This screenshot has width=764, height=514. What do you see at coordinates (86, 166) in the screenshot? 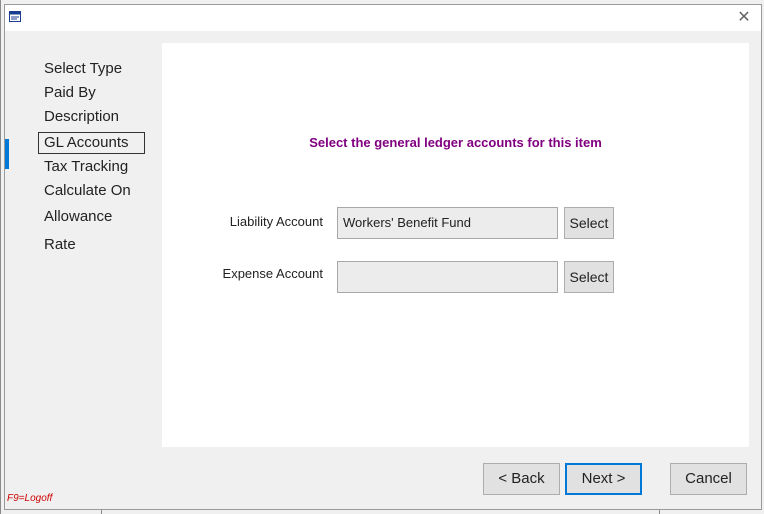
I see `step-tax-tracking: Tax Tracking` at bounding box center [86, 166].